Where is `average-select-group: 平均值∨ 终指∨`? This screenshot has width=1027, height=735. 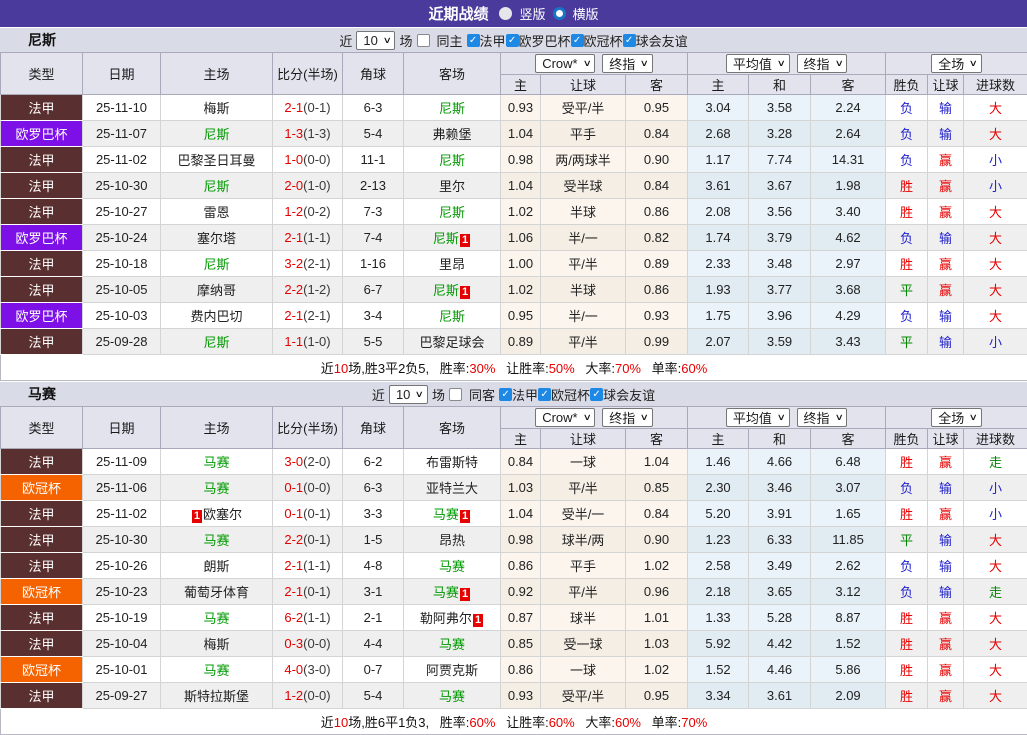 average-select-group: 平均值∨ 终指∨ is located at coordinates (787, 64).